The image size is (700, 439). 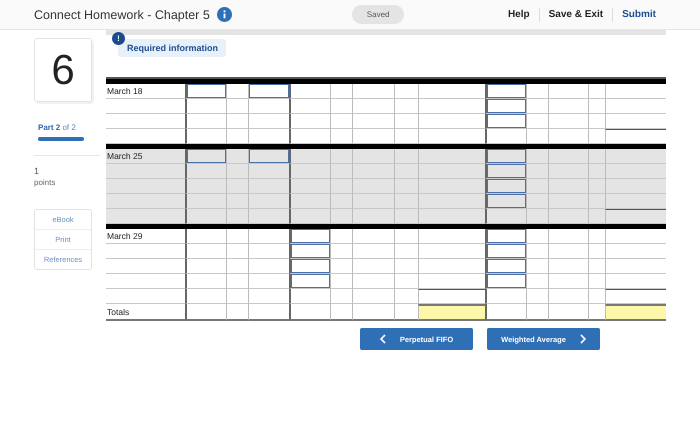 What do you see at coordinates (378, 14) in the screenshot?
I see `saved-status: Saved` at bounding box center [378, 14].